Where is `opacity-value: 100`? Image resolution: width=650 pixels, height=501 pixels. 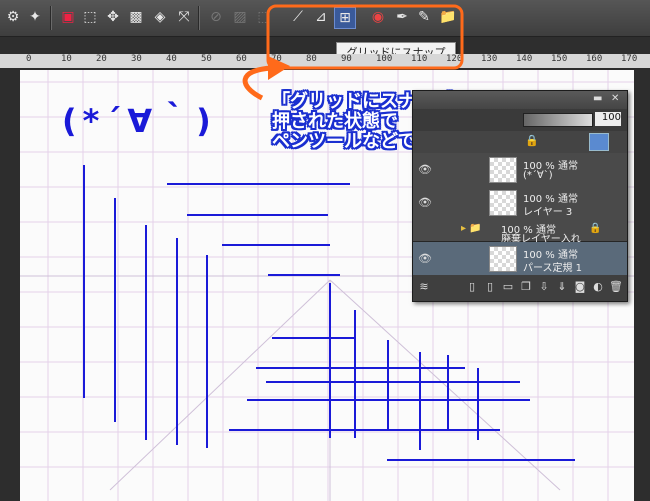 opacity-value: 100 is located at coordinates (608, 119).